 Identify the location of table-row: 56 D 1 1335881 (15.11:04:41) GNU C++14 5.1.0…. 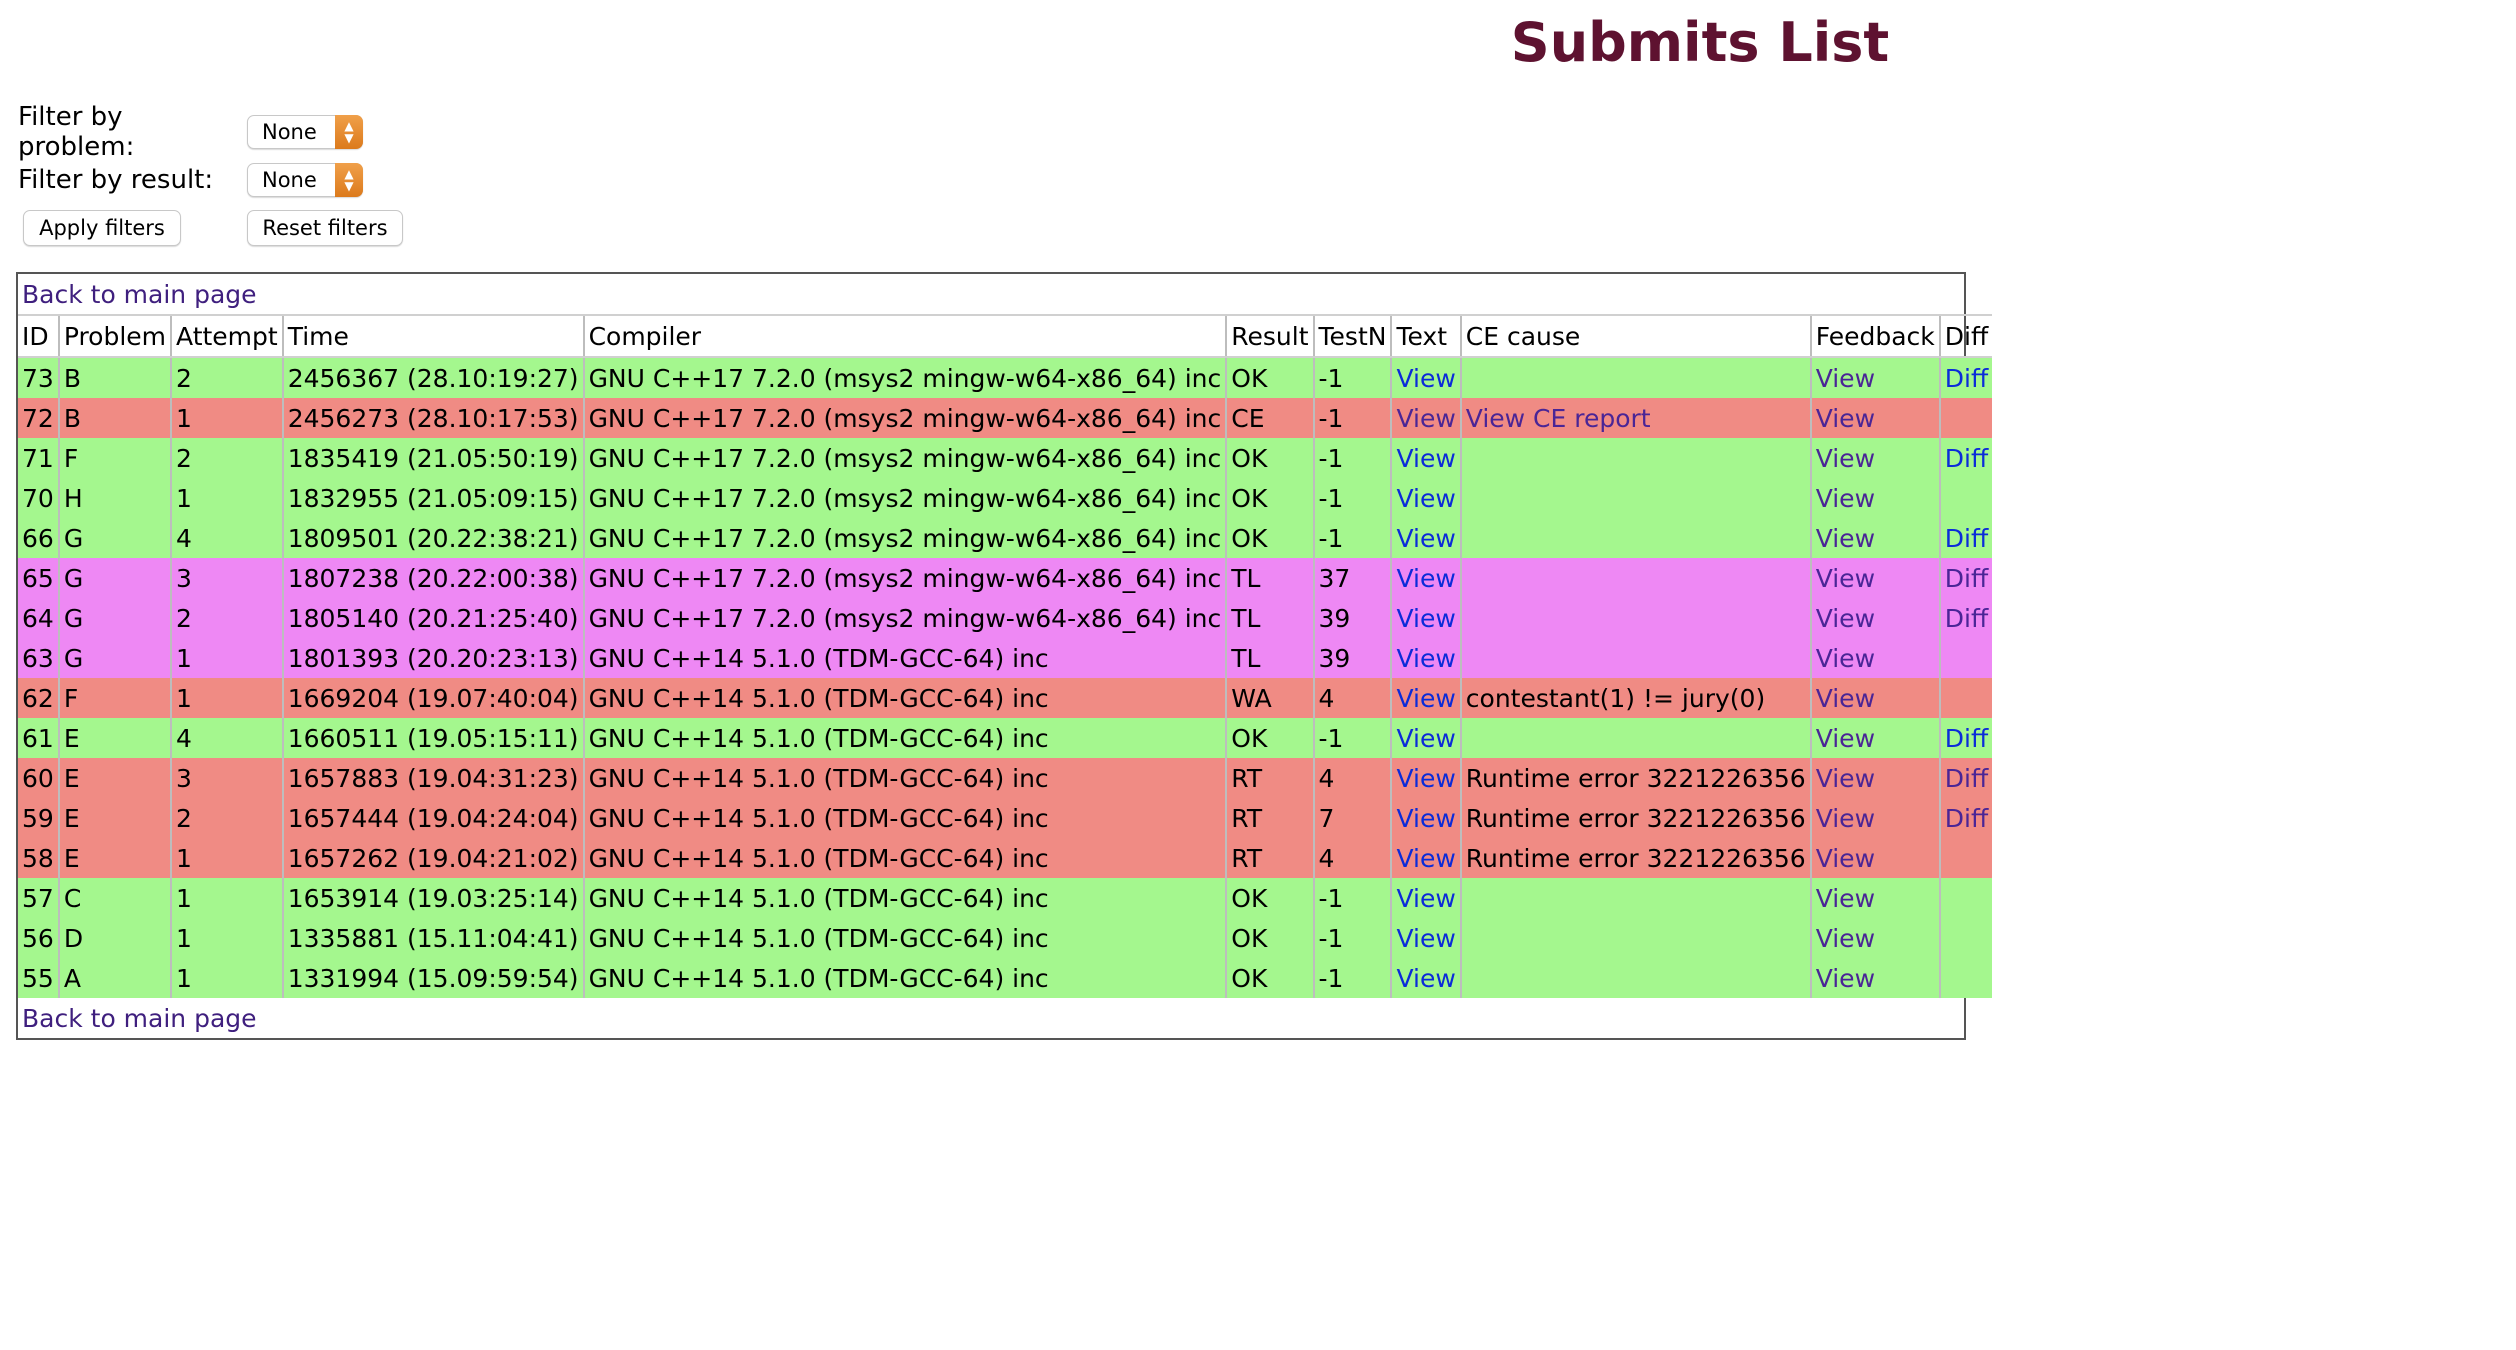
(1005, 938).